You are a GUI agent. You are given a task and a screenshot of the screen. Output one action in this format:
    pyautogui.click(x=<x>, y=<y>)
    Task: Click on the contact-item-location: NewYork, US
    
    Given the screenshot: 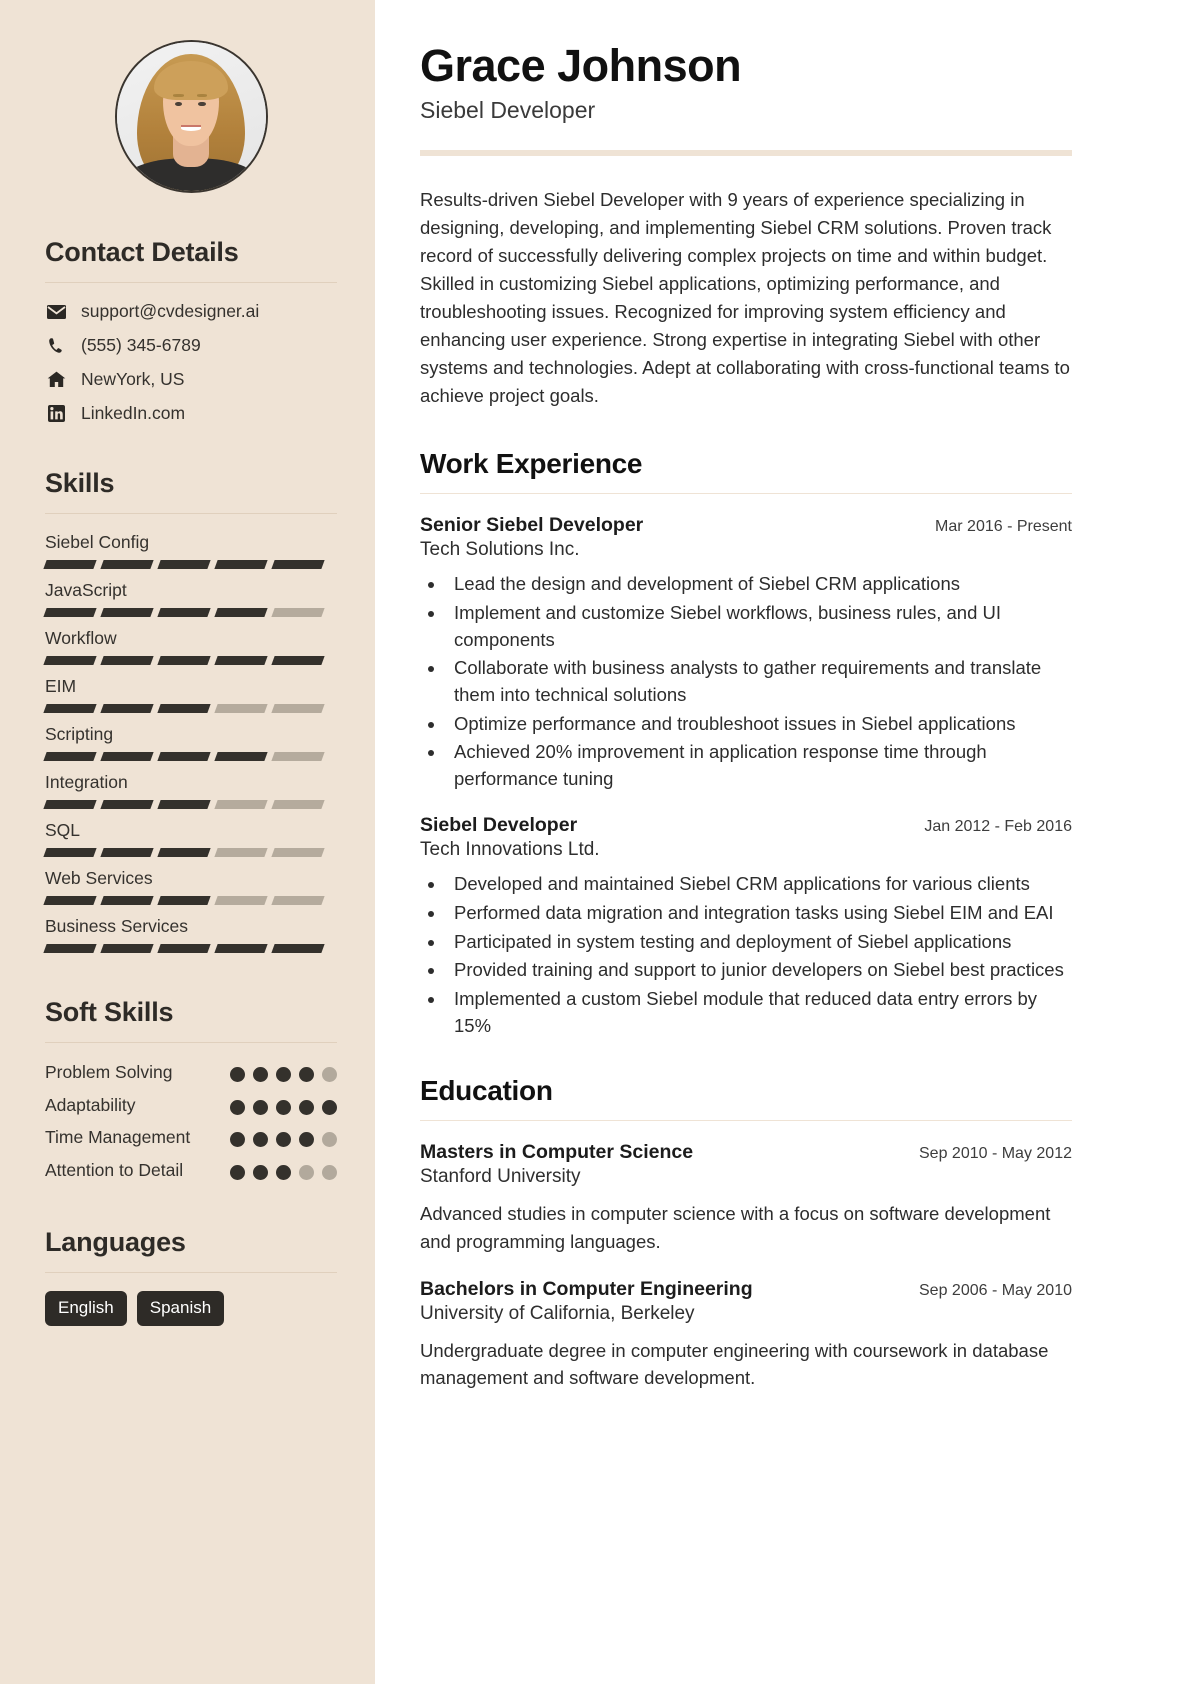 What is the action you would take?
    pyautogui.click(x=191, y=379)
    